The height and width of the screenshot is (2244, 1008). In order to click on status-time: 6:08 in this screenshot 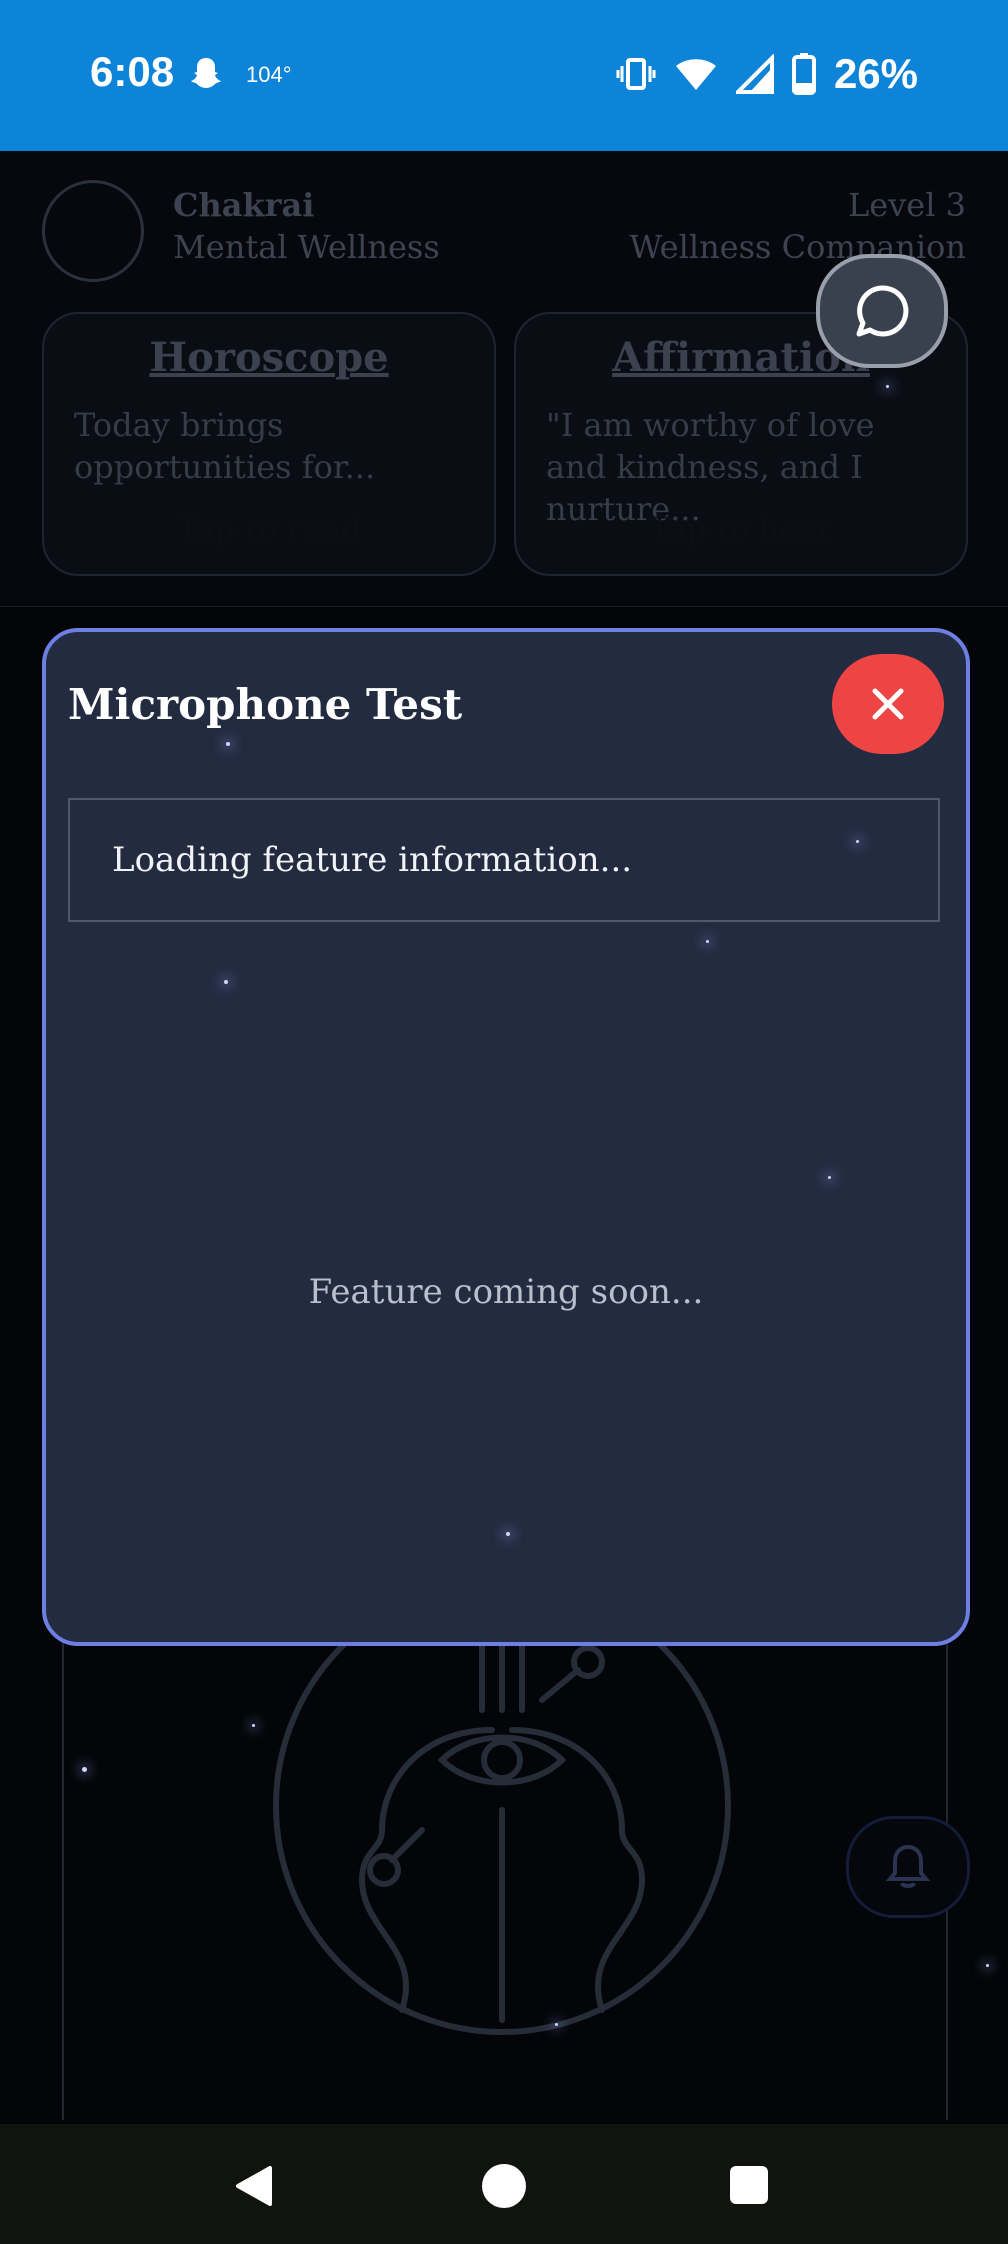, I will do `click(132, 71)`.